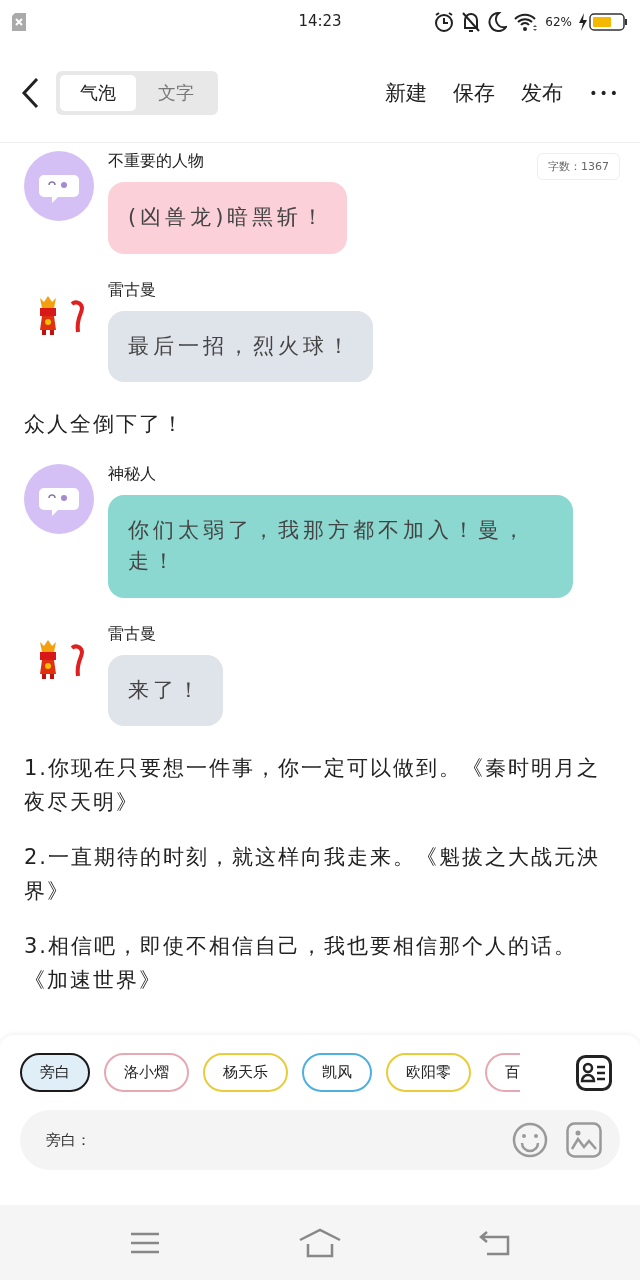 This screenshot has height=1280, width=640. I want to click on narration-text: 3.相信吧，即使不相信自己，我也要相信那个人的话。《加速世界》, so click(301, 964).